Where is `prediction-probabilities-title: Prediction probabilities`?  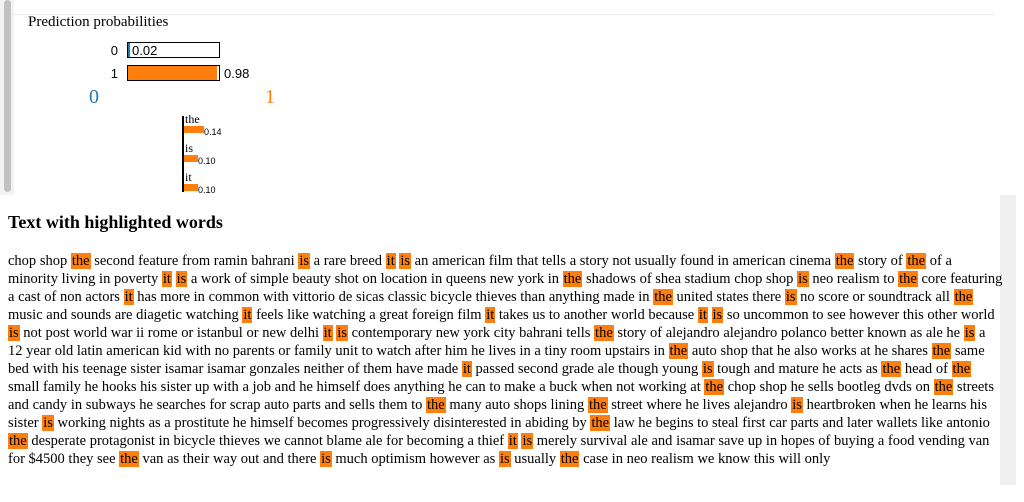 prediction-probabilities-title: Prediction probabilities is located at coordinates (98, 22).